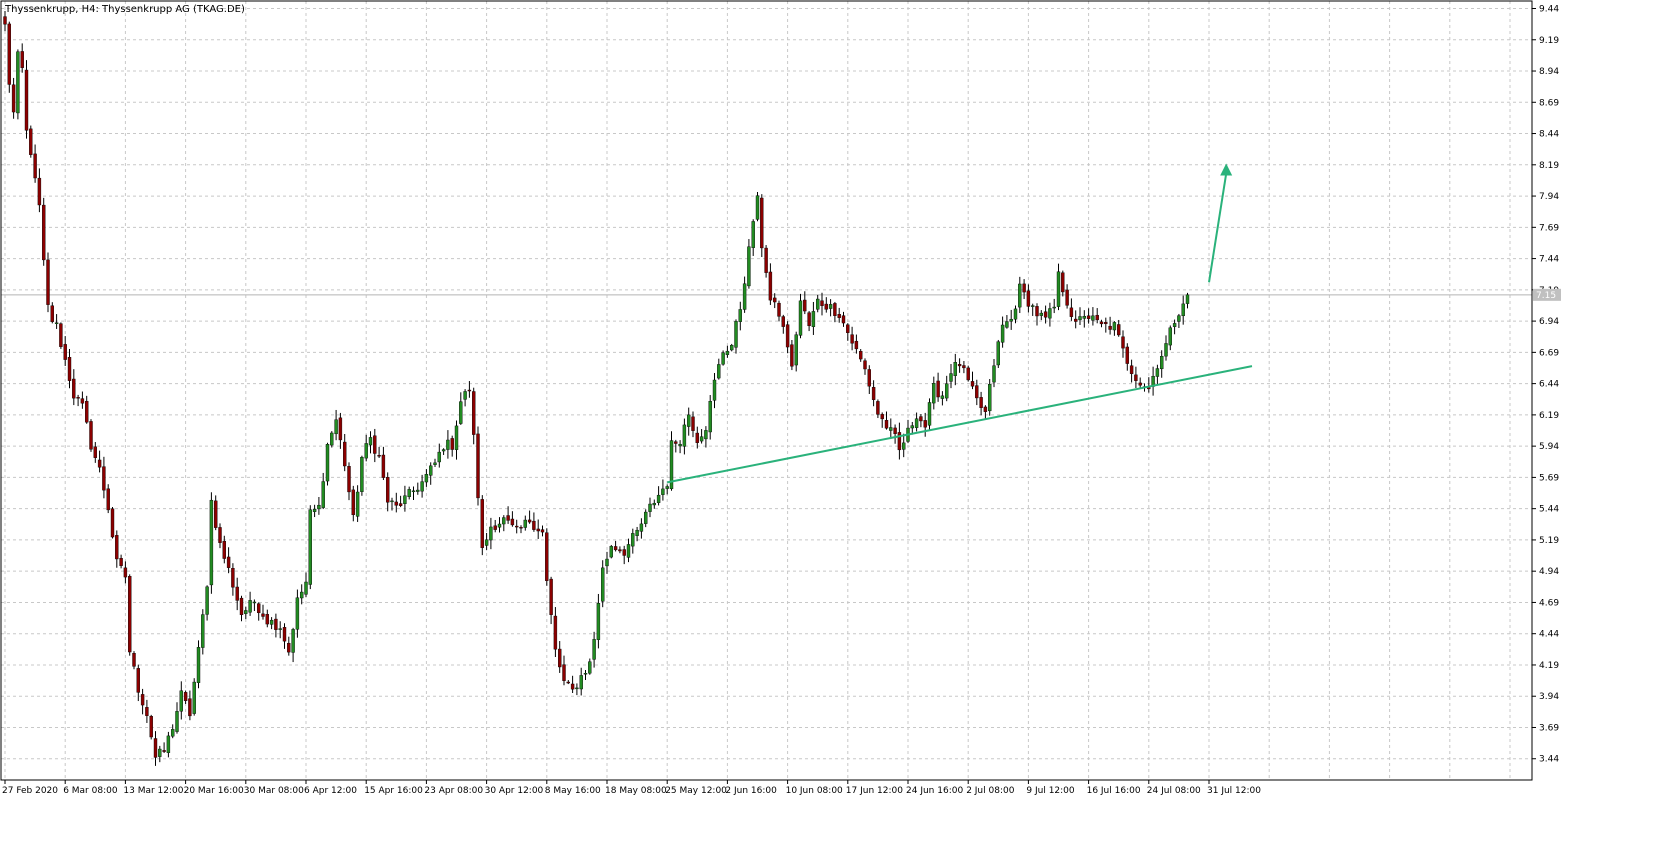 Image resolution: width=1675 pixels, height=853 pixels. Describe the element at coordinates (1549, 72) in the screenshot. I see `y-tick-label: 8.94` at that location.